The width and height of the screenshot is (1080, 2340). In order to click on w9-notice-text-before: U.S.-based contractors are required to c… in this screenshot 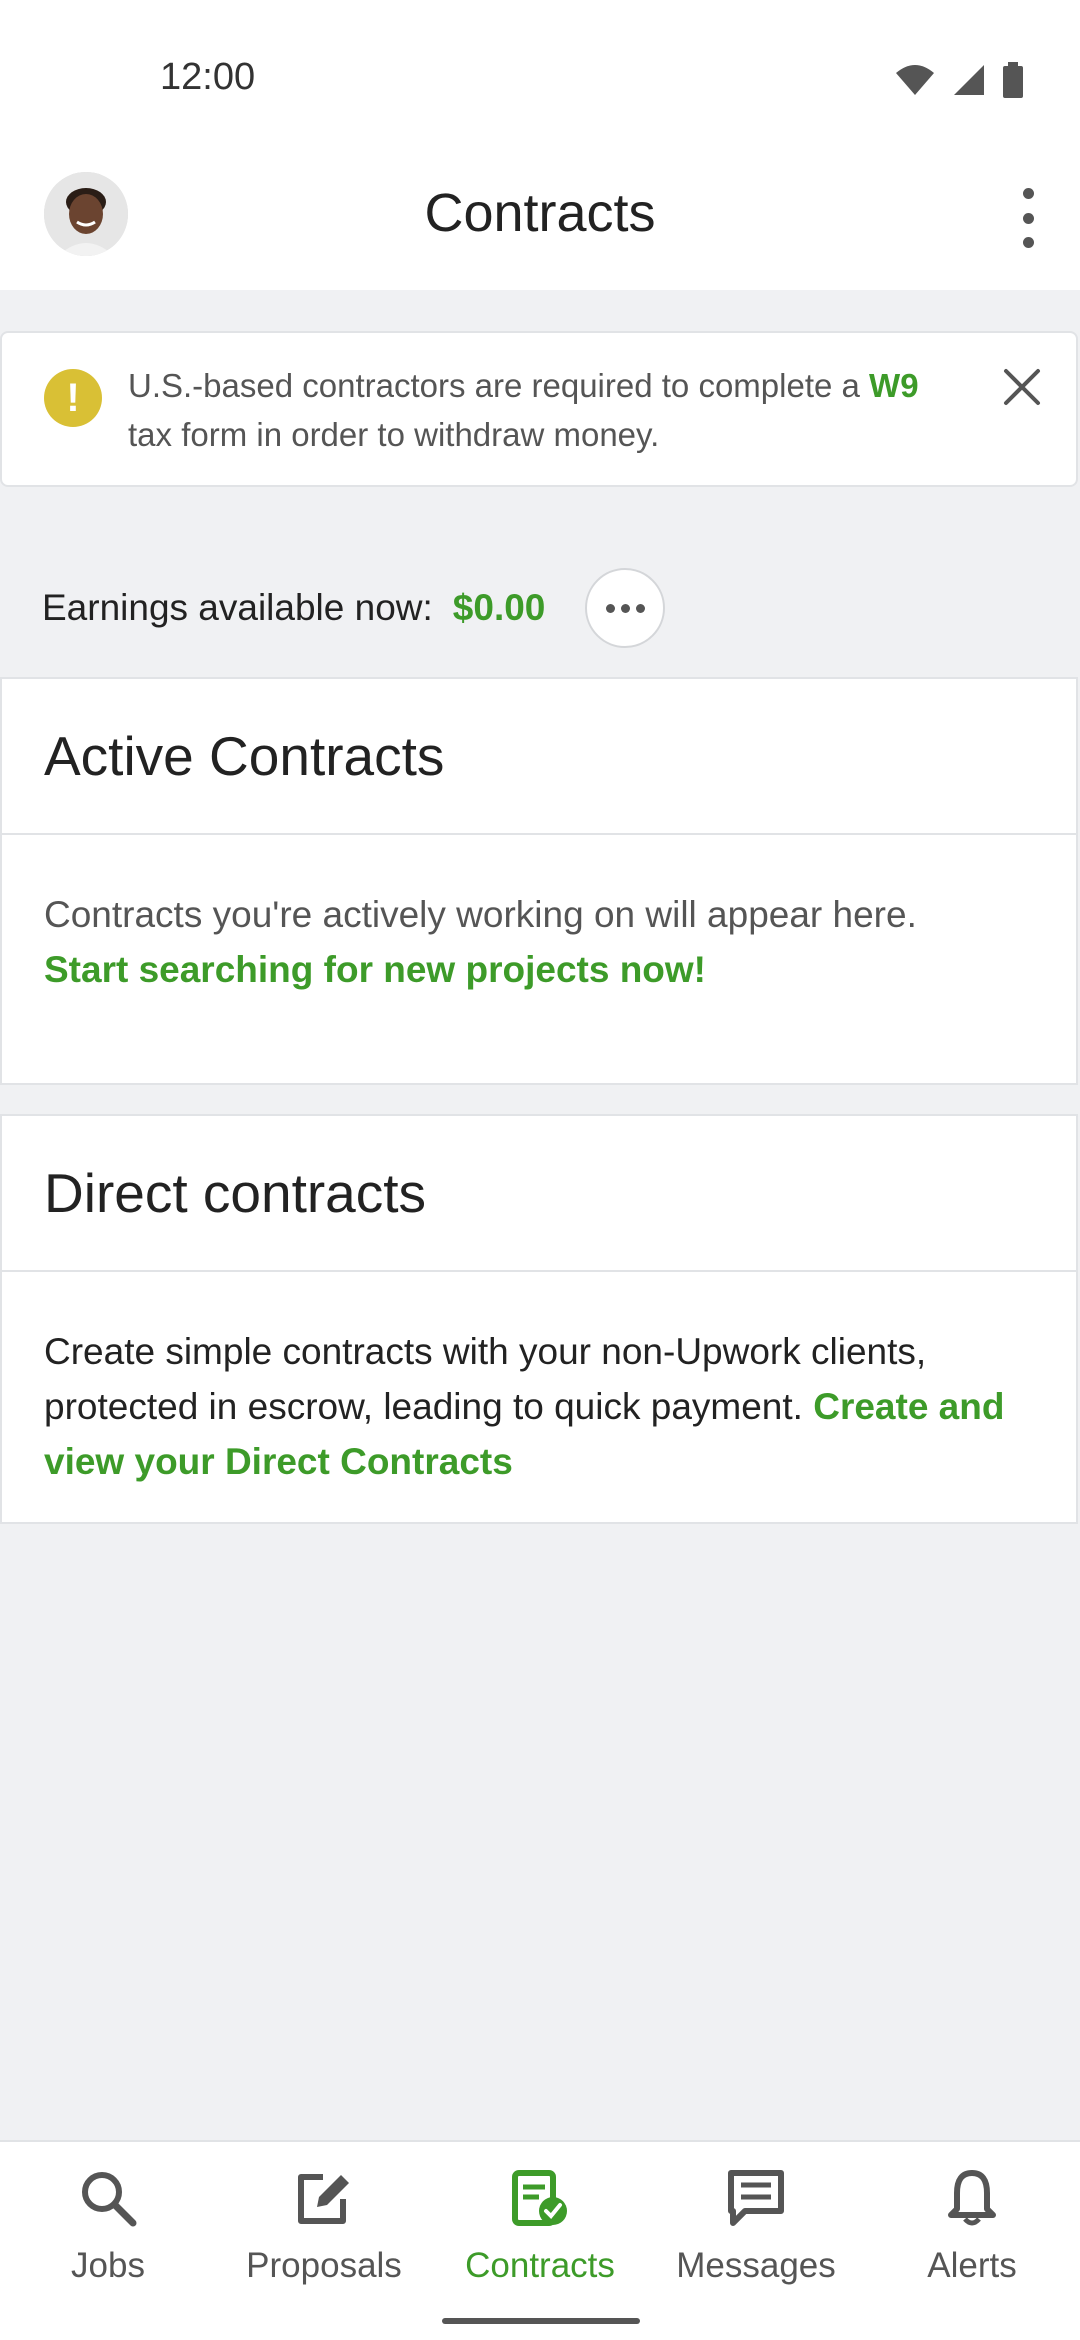, I will do `click(499, 385)`.